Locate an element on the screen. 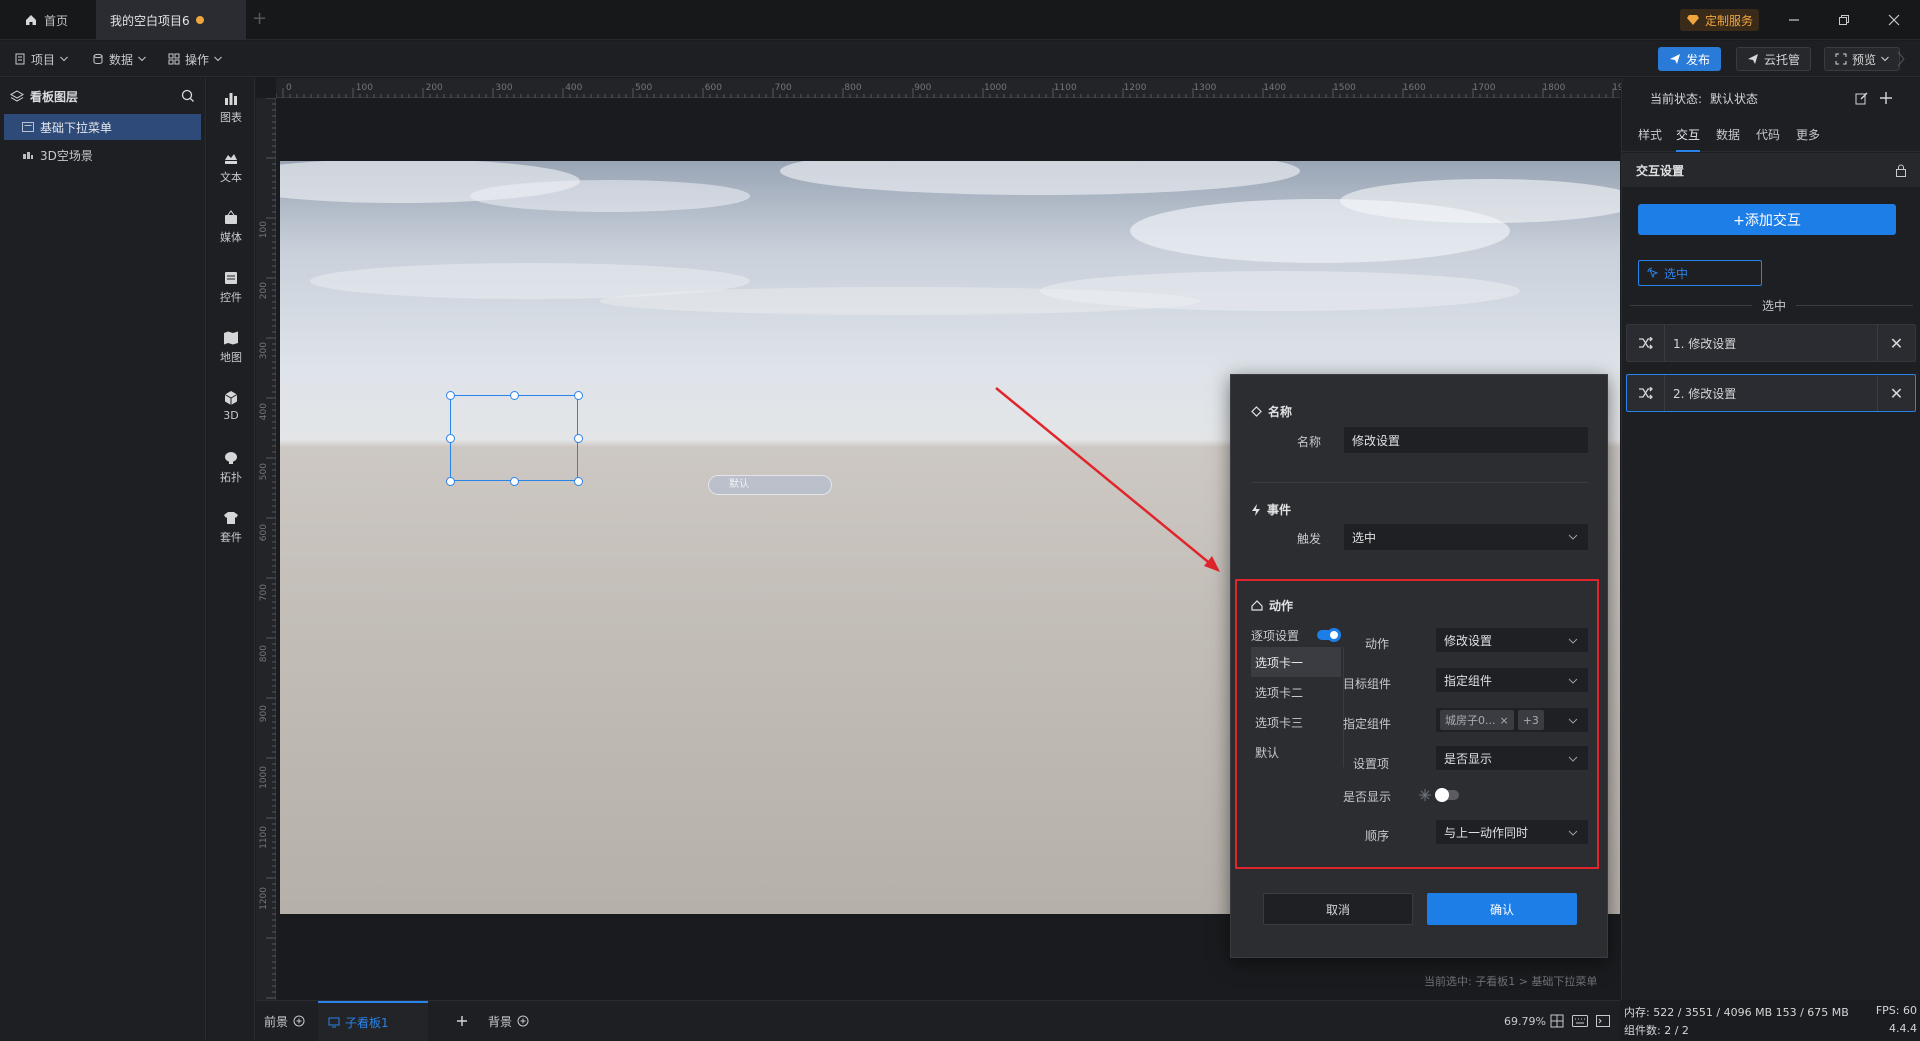 Image resolution: width=1920 pixels, height=1041 pixels. publish-button: 发布 is located at coordinates (1690, 59).